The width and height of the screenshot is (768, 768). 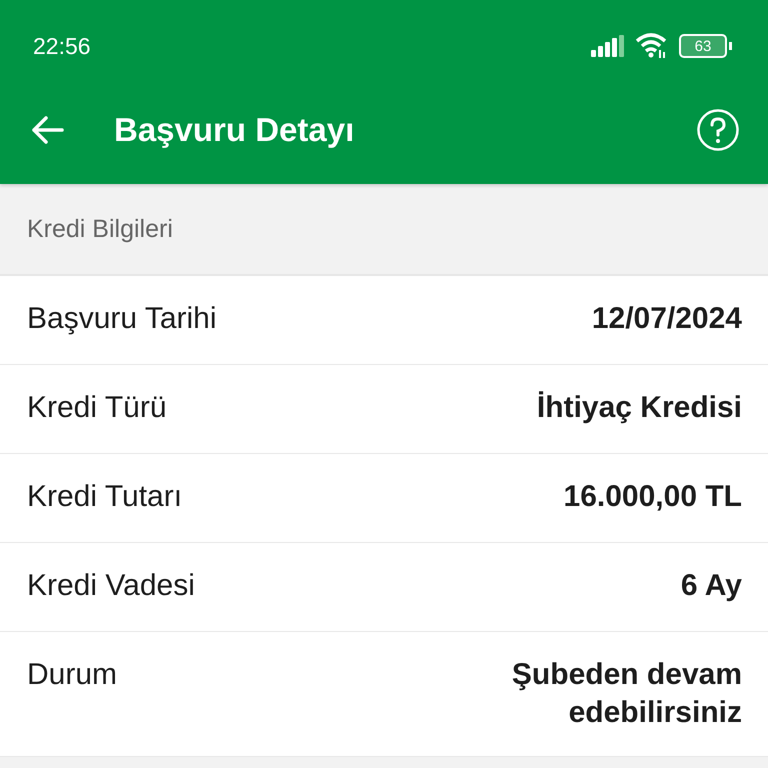 What do you see at coordinates (122, 319) in the screenshot?
I see `detail-label: Başvuru Tarihi` at bounding box center [122, 319].